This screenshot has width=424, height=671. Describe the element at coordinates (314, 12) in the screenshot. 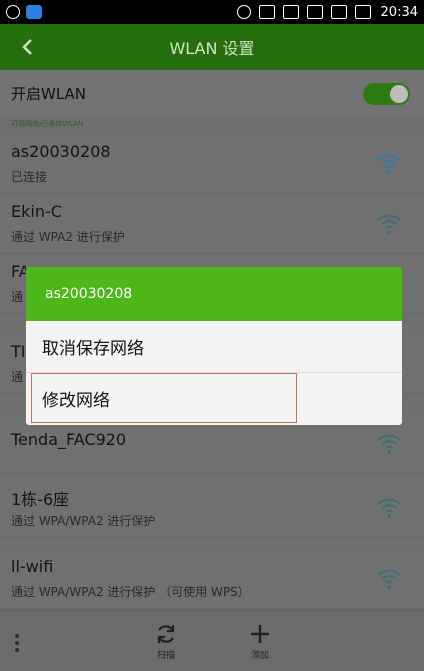

I see `sim-icon` at that location.